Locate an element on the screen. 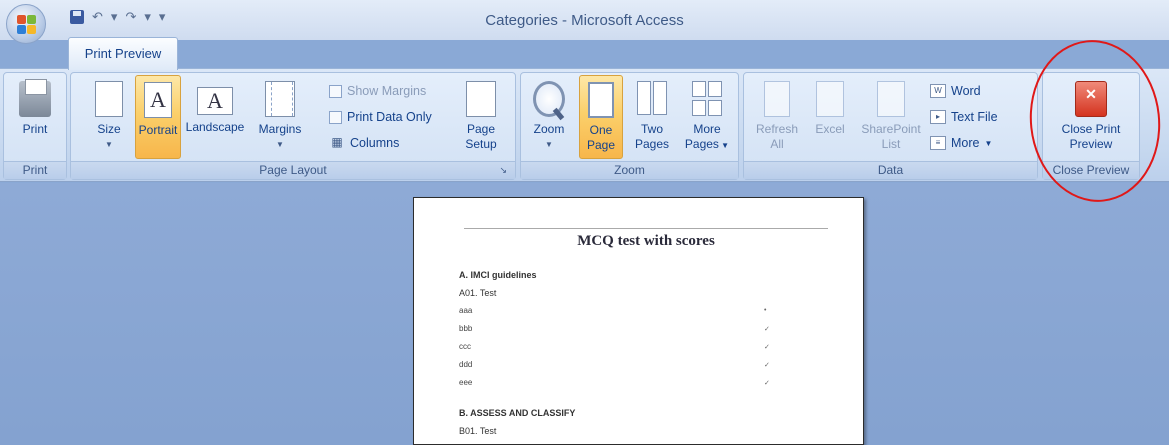 This screenshot has height=445, width=1169. more-pages-label-2: Pages is located at coordinates (701, 144).